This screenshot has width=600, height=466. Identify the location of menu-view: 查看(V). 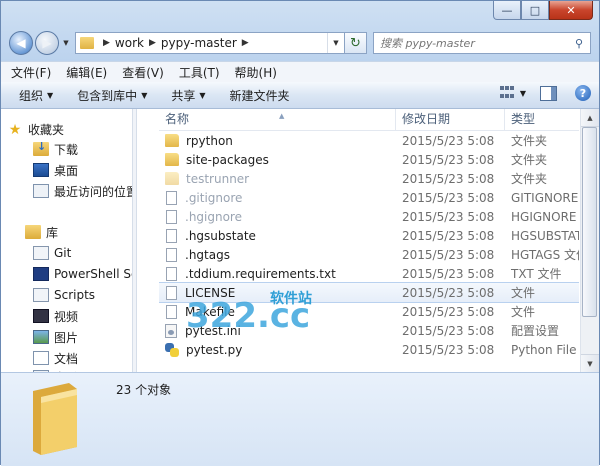
(143, 72).